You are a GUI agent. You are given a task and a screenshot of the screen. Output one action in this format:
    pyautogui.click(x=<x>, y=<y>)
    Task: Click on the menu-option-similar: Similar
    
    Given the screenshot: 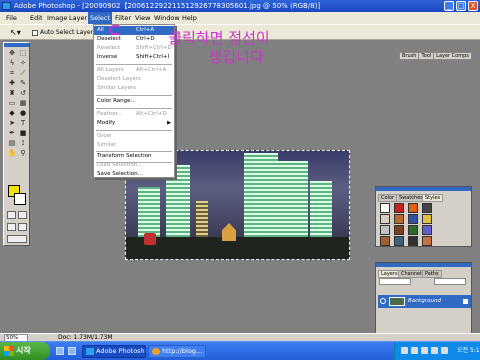 What is the action you would take?
    pyautogui.click(x=134, y=145)
    